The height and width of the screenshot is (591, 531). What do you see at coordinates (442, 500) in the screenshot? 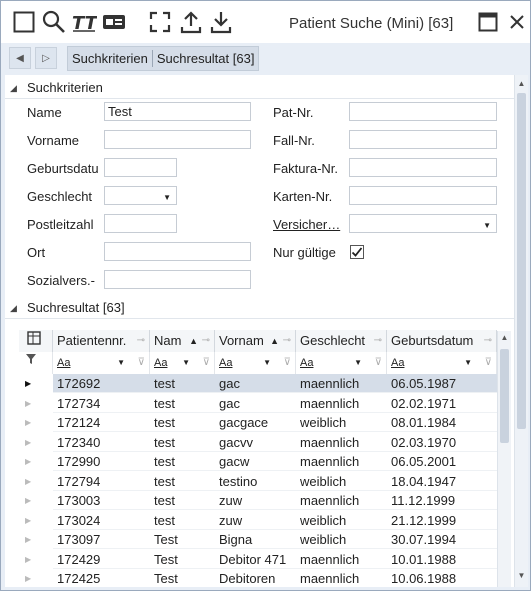
I see `cell-geburtsdatum: 11.12.1999` at bounding box center [442, 500].